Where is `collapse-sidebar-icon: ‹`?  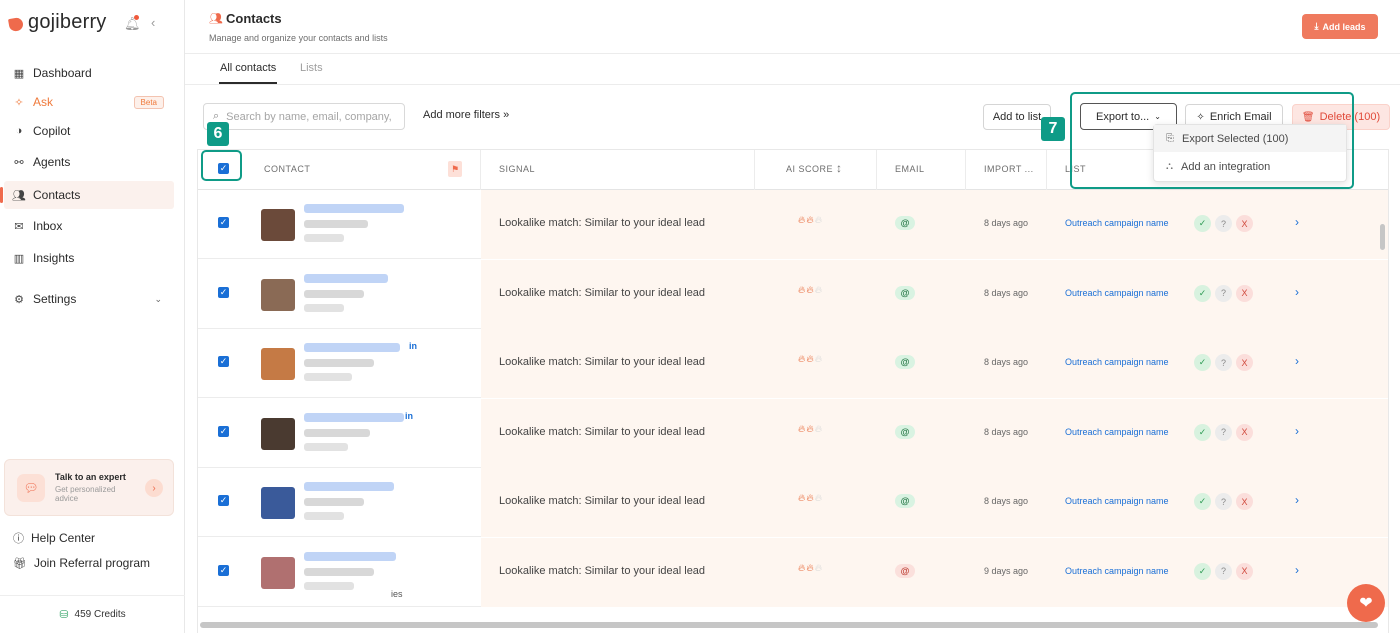 collapse-sidebar-icon: ‹ is located at coordinates (153, 22).